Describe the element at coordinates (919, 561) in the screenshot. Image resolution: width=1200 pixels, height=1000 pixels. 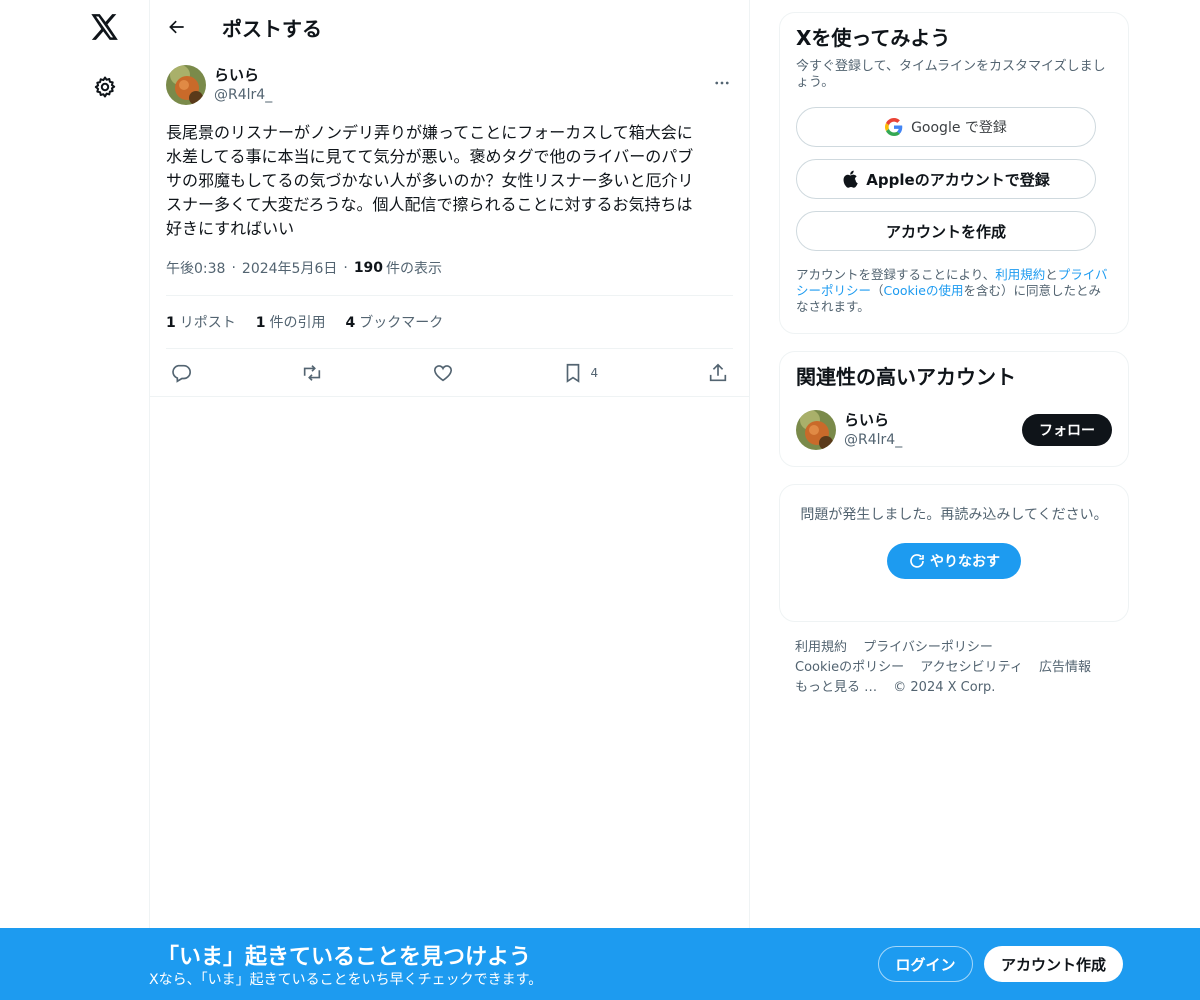
I see `refresh-icon` at that location.